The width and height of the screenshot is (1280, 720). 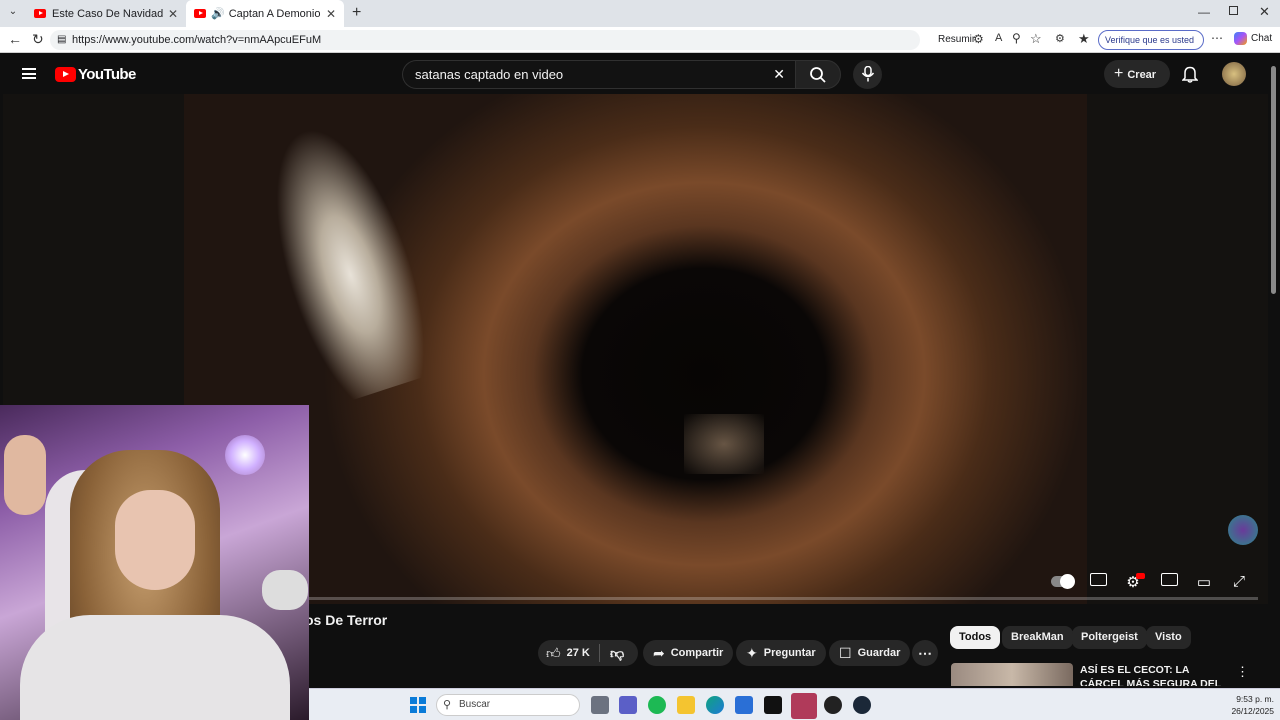 I want to click on dislike-button: 👎︎, so click(x=612, y=653).